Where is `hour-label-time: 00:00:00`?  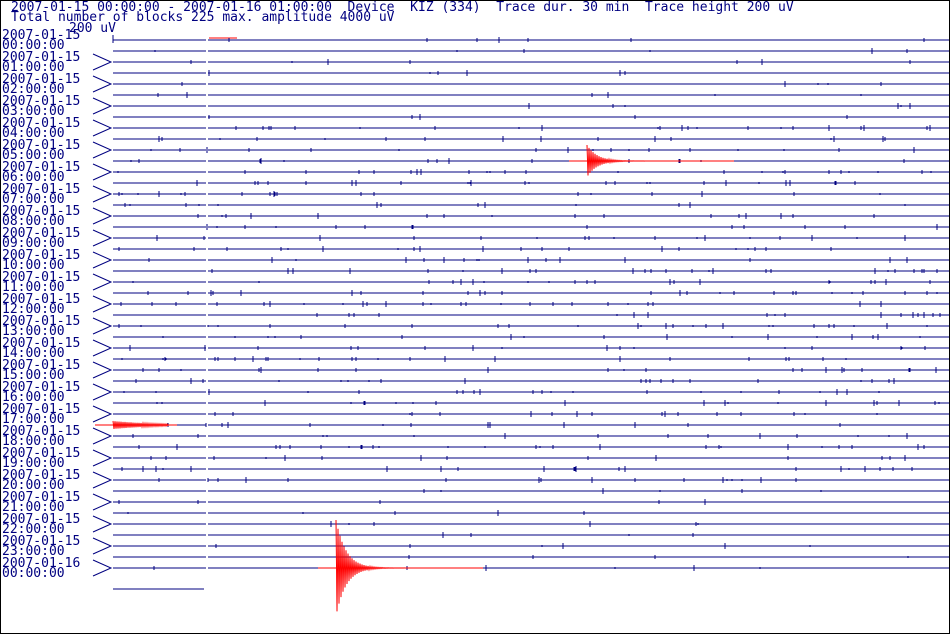 hour-label-time: 00:00:00 is located at coordinates (33, 573).